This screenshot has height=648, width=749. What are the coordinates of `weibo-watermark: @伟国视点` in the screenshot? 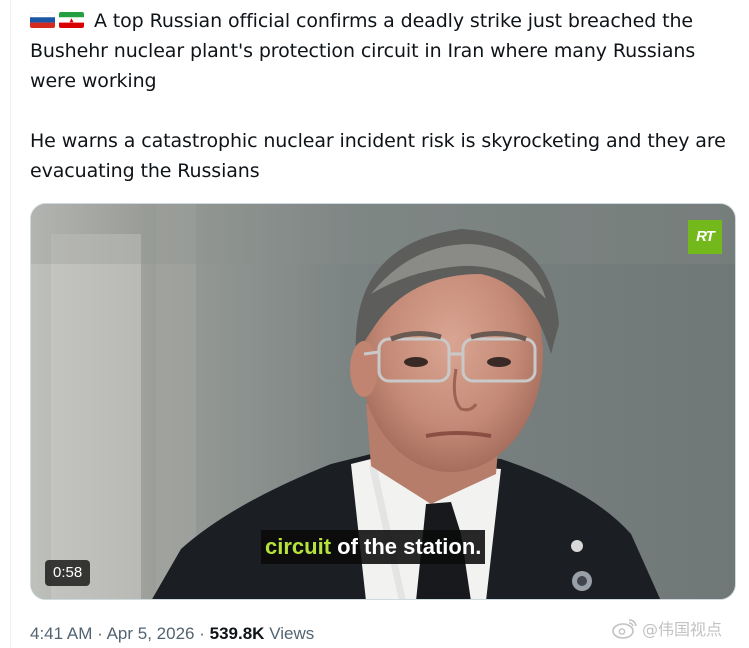 It's located at (667, 628).